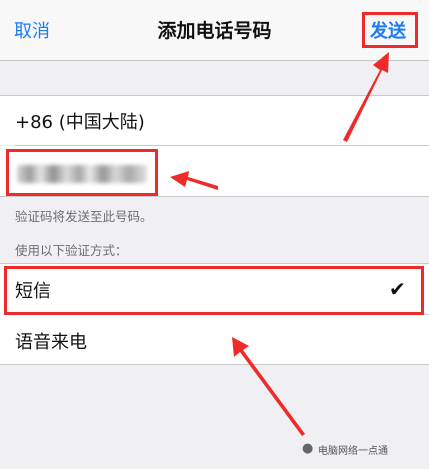 This screenshot has width=429, height=469. Describe the element at coordinates (268, 386) in the screenshot. I see `arrow-to-sms-option` at that location.